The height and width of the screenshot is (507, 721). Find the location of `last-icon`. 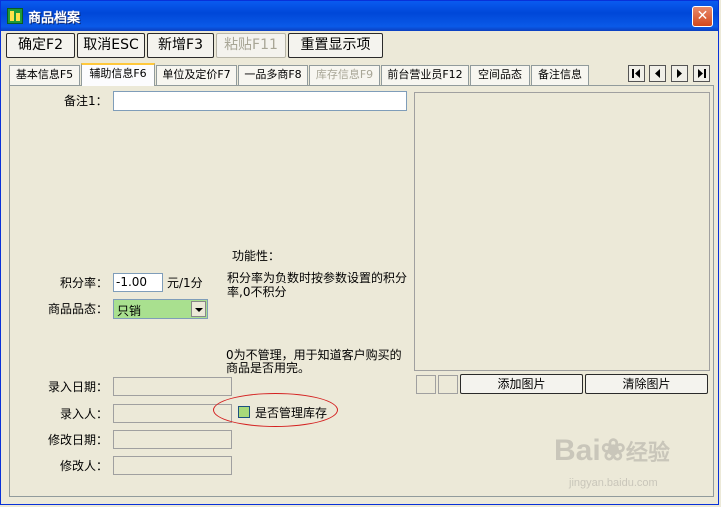

last-icon is located at coordinates (702, 73).